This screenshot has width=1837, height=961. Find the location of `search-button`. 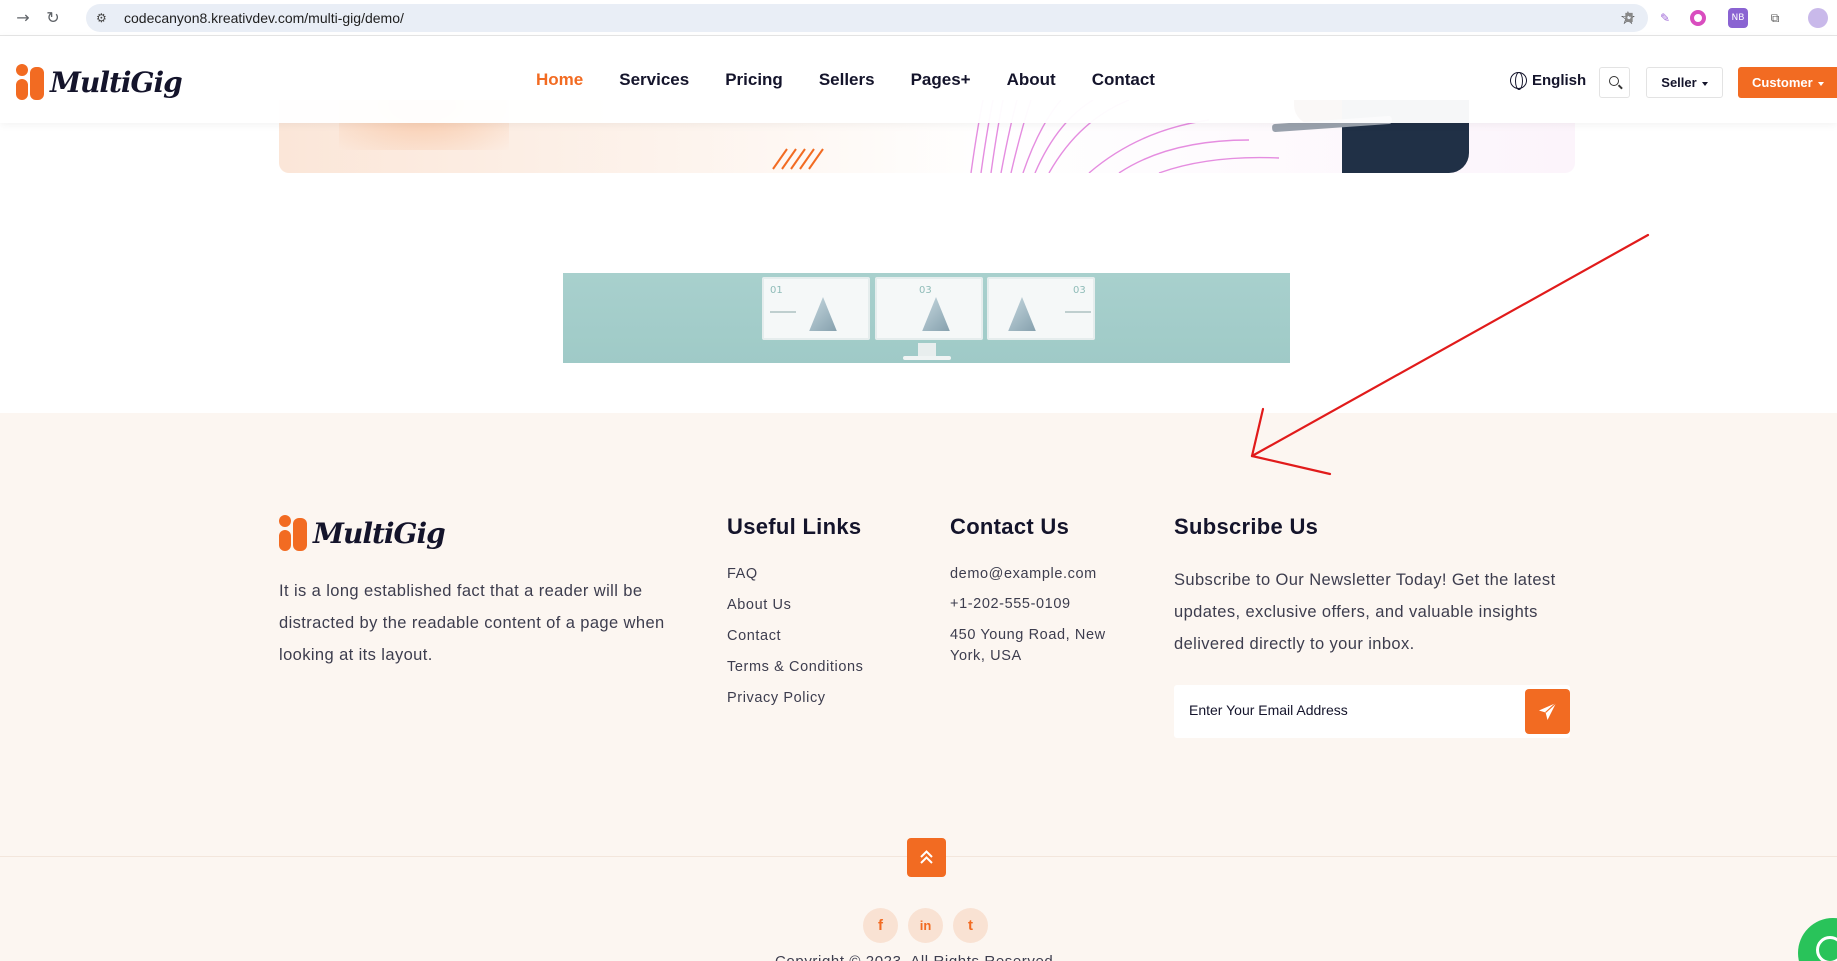

search-button is located at coordinates (1614, 82).